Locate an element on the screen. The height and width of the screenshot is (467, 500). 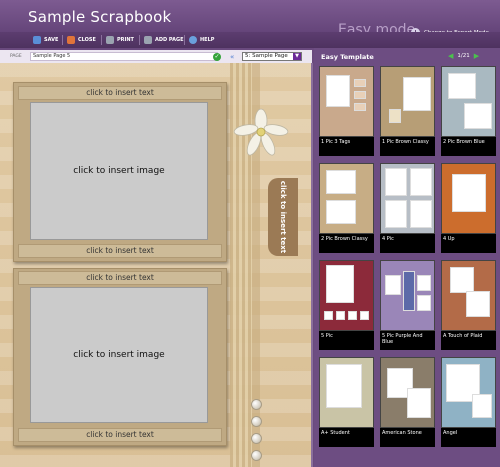
page-name-input: Sample Page 5 is located at coordinates (124, 56).